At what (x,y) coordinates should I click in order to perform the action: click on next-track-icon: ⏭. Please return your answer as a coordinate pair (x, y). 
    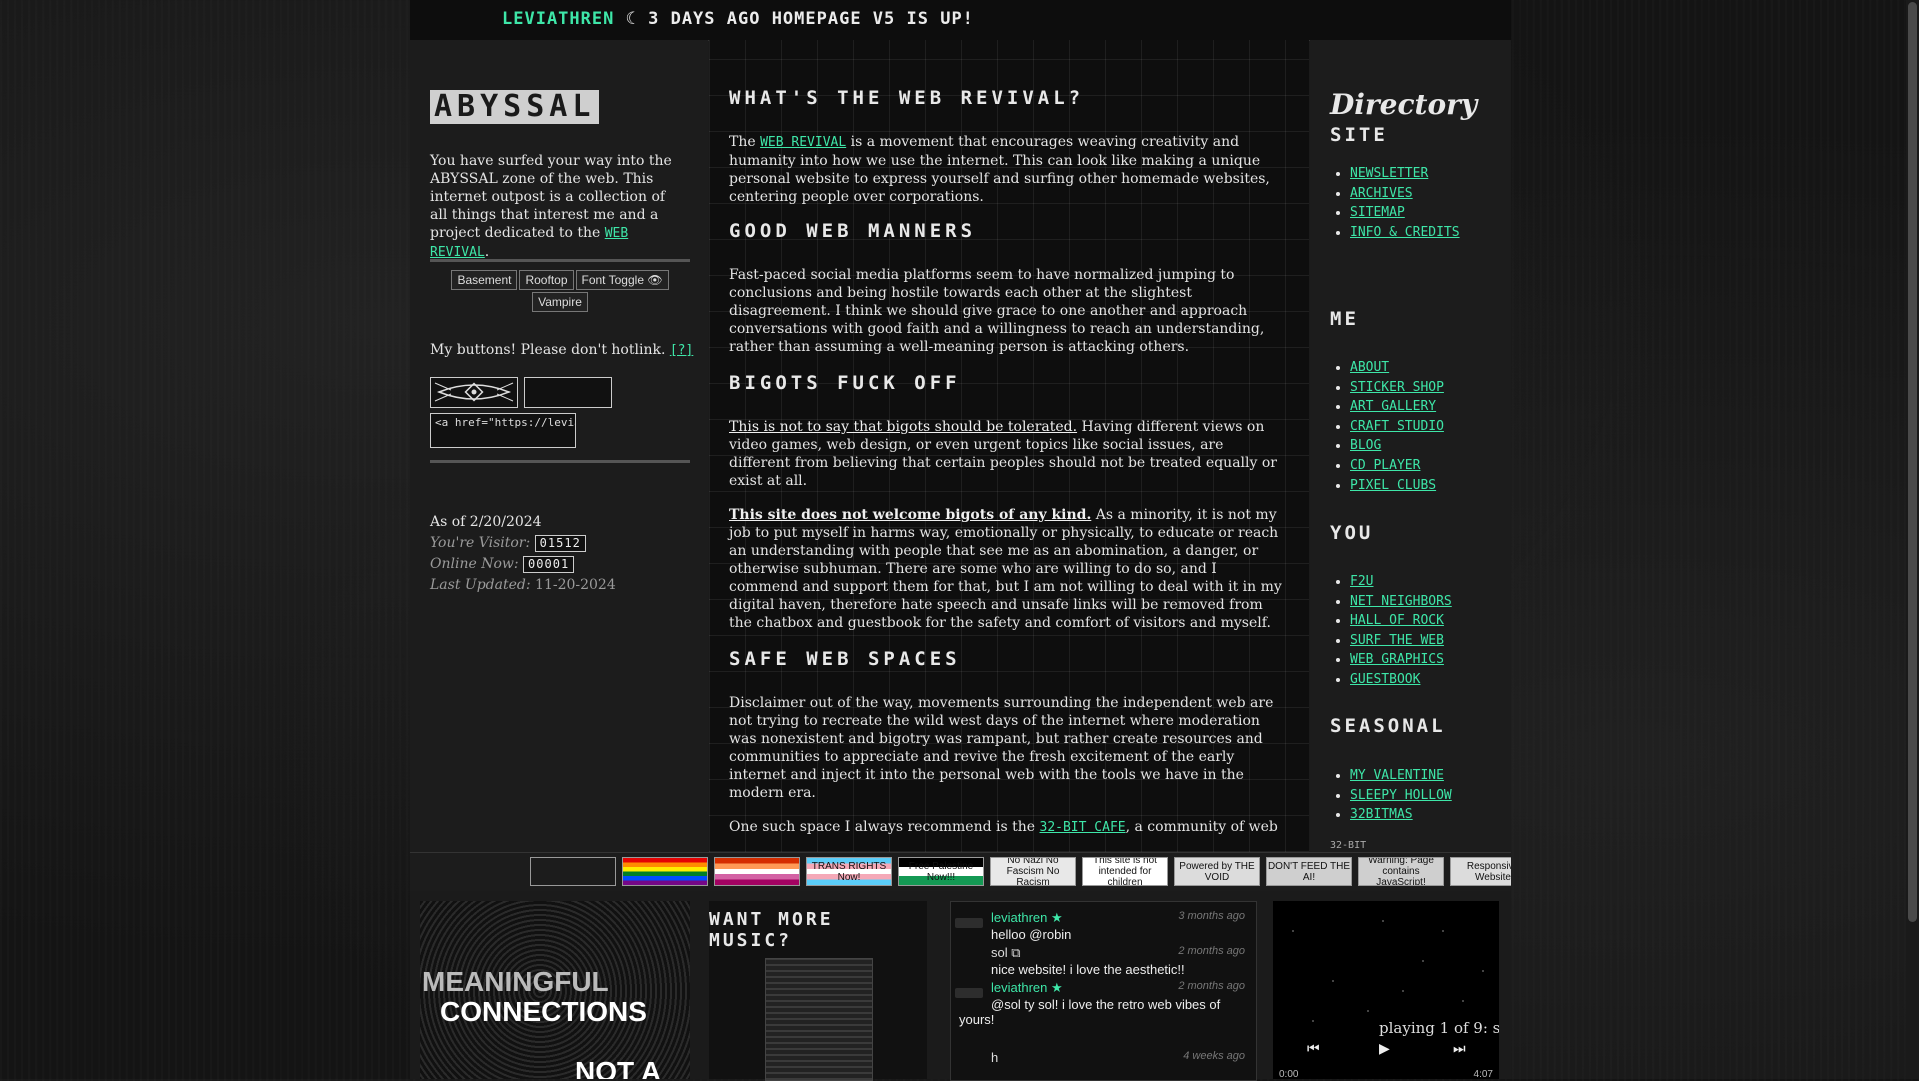
    Looking at the image, I should click on (1459, 1049).